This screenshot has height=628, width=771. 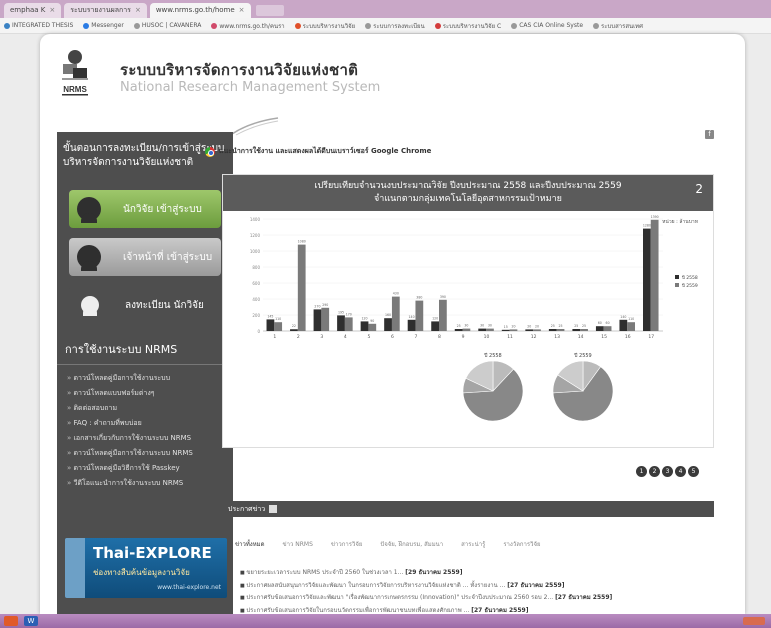 What do you see at coordinates (411, 544) in the screenshot?
I see `news-tab: ปัจจัย, ฝึกอบรม, สัมมนา` at bounding box center [411, 544].